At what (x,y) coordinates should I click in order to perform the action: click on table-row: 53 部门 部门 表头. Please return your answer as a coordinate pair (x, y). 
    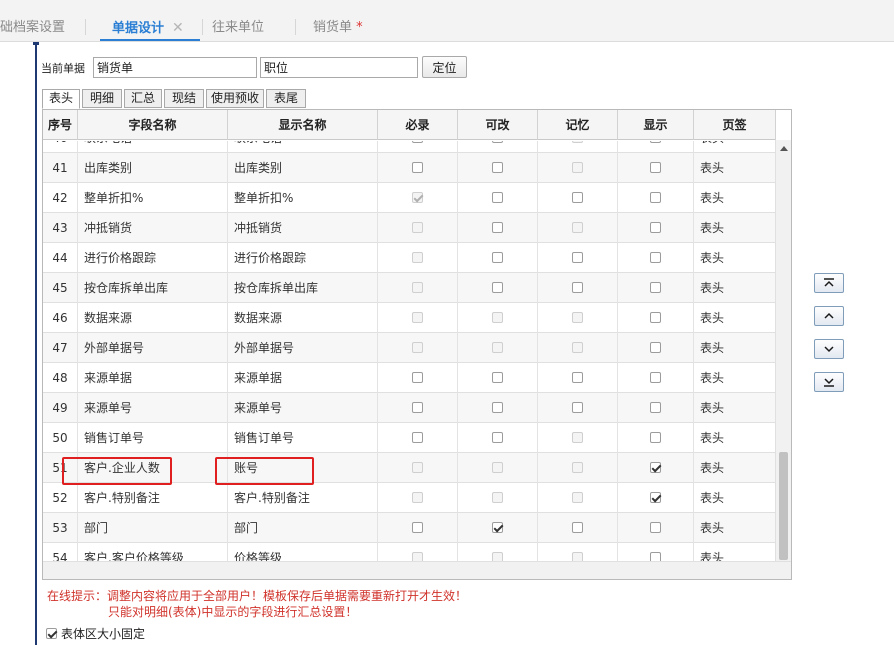
    Looking at the image, I should click on (409, 528).